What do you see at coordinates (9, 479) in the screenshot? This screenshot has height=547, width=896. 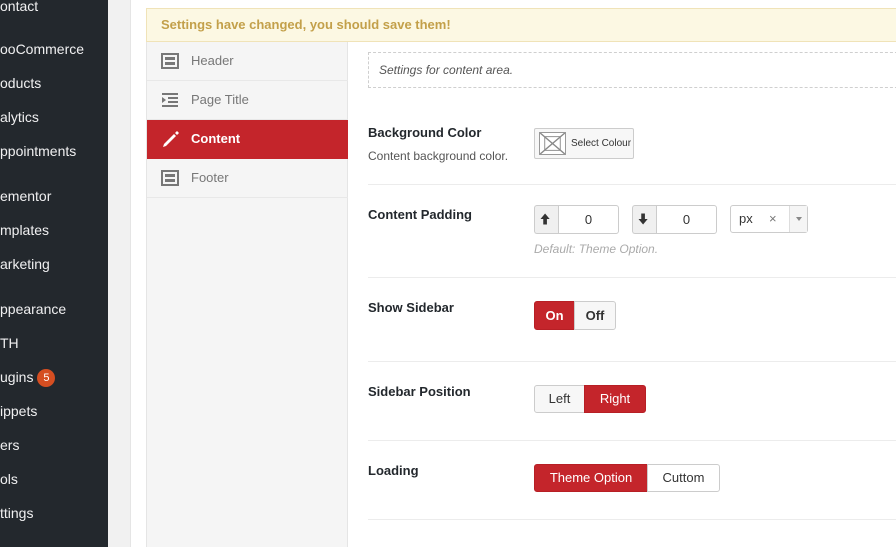 I see `sidebar-item-label: ols` at bounding box center [9, 479].